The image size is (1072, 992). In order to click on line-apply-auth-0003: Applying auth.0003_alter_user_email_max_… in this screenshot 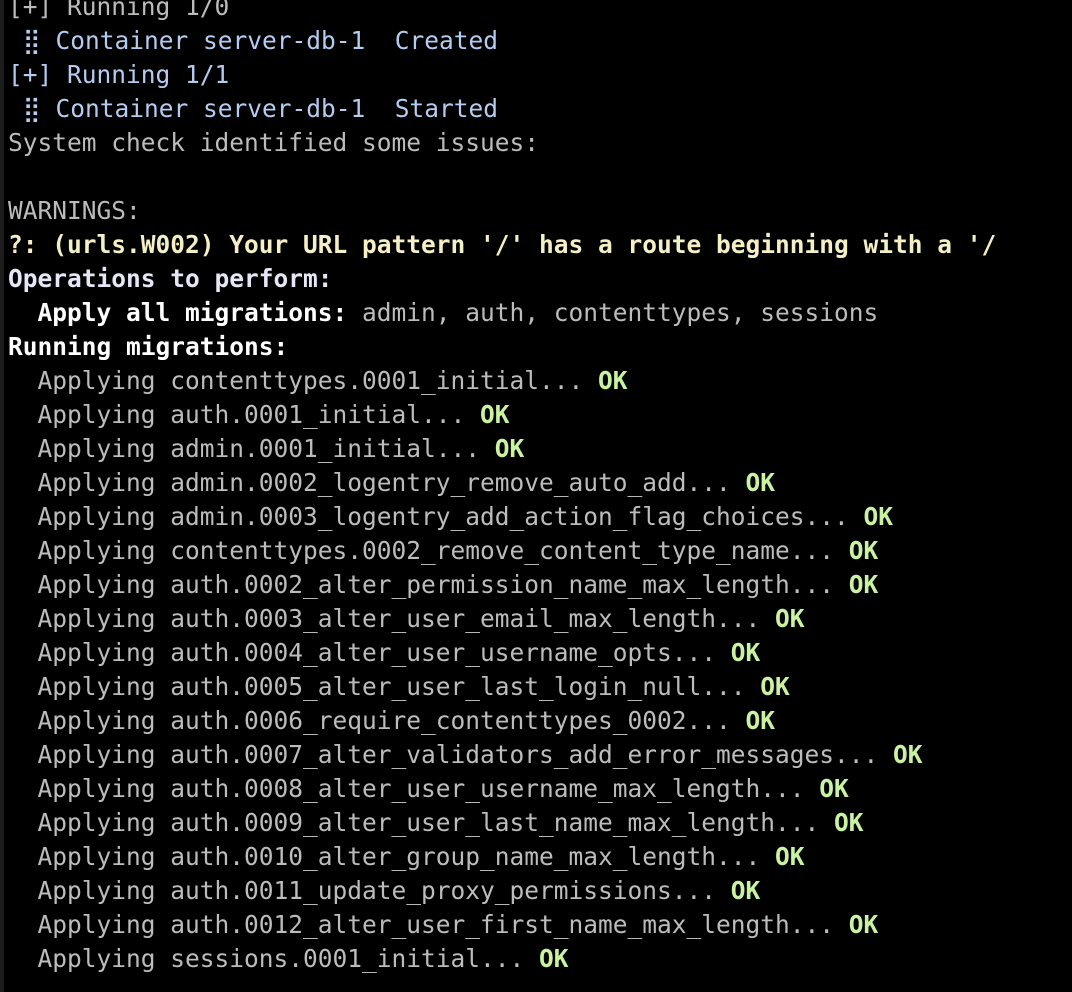, I will do `click(538, 619)`.